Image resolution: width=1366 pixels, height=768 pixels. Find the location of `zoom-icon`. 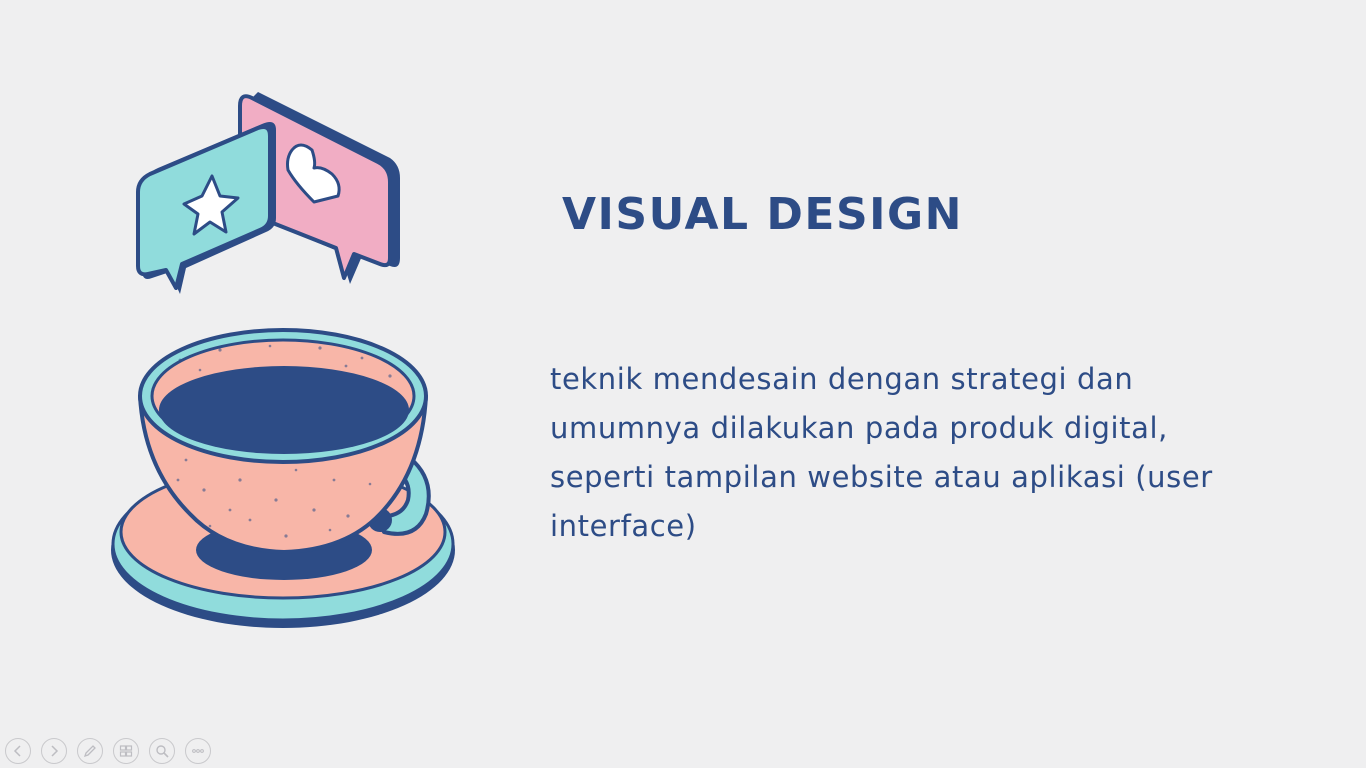

zoom-icon is located at coordinates (162, 751).